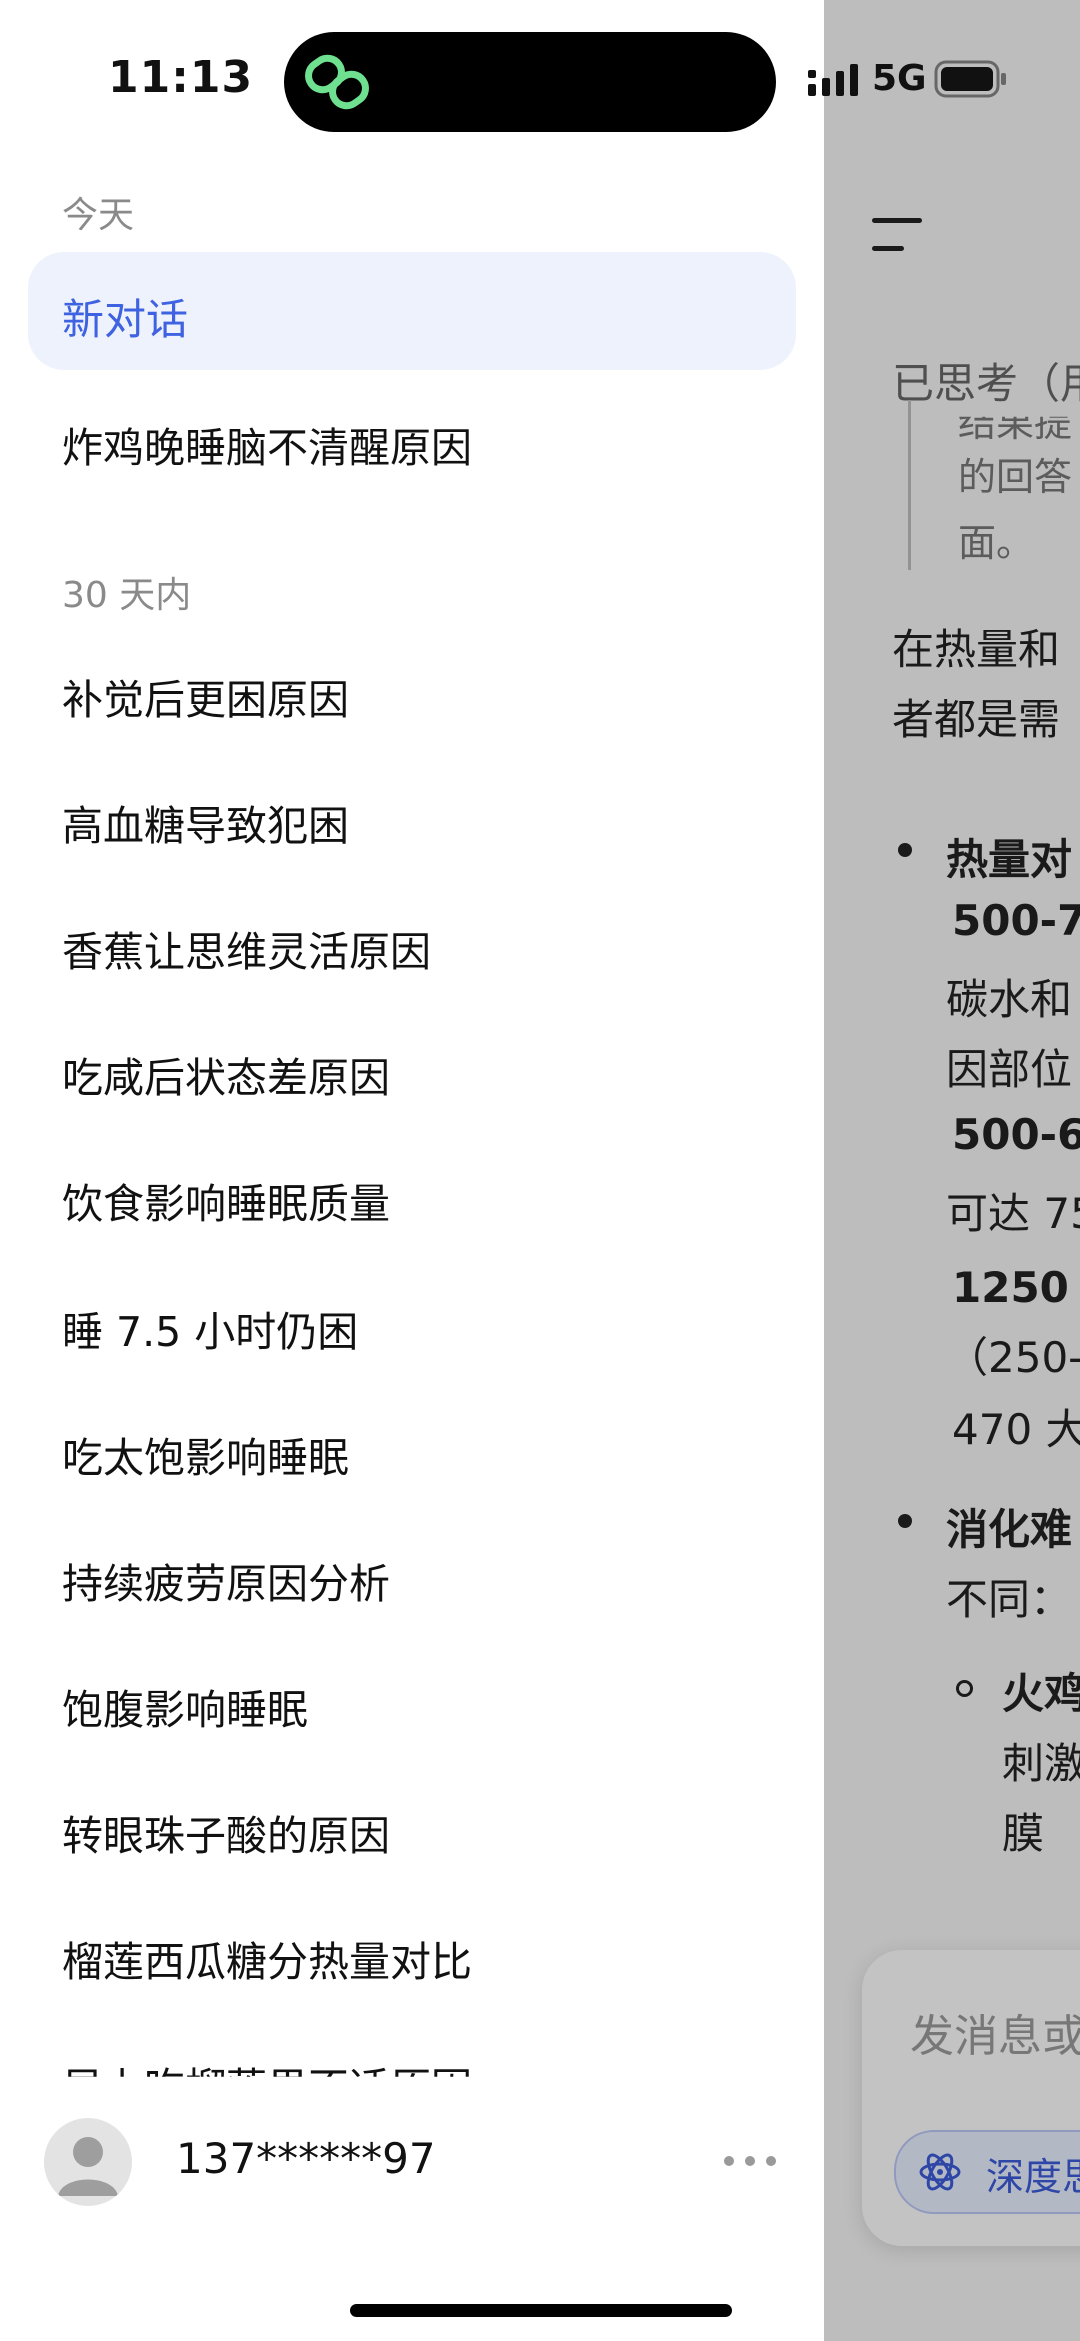  What do you see at coordinates (1009, 1599) in the screenshot?
I see `bullet-line: 不同：` at bounding box center [1009, 1599].